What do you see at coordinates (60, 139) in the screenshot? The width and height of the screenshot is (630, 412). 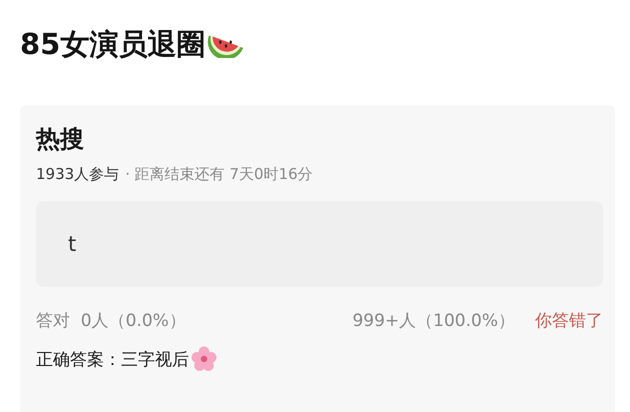 I see `card-heading: 热搜` at bounding box center [60, 139].